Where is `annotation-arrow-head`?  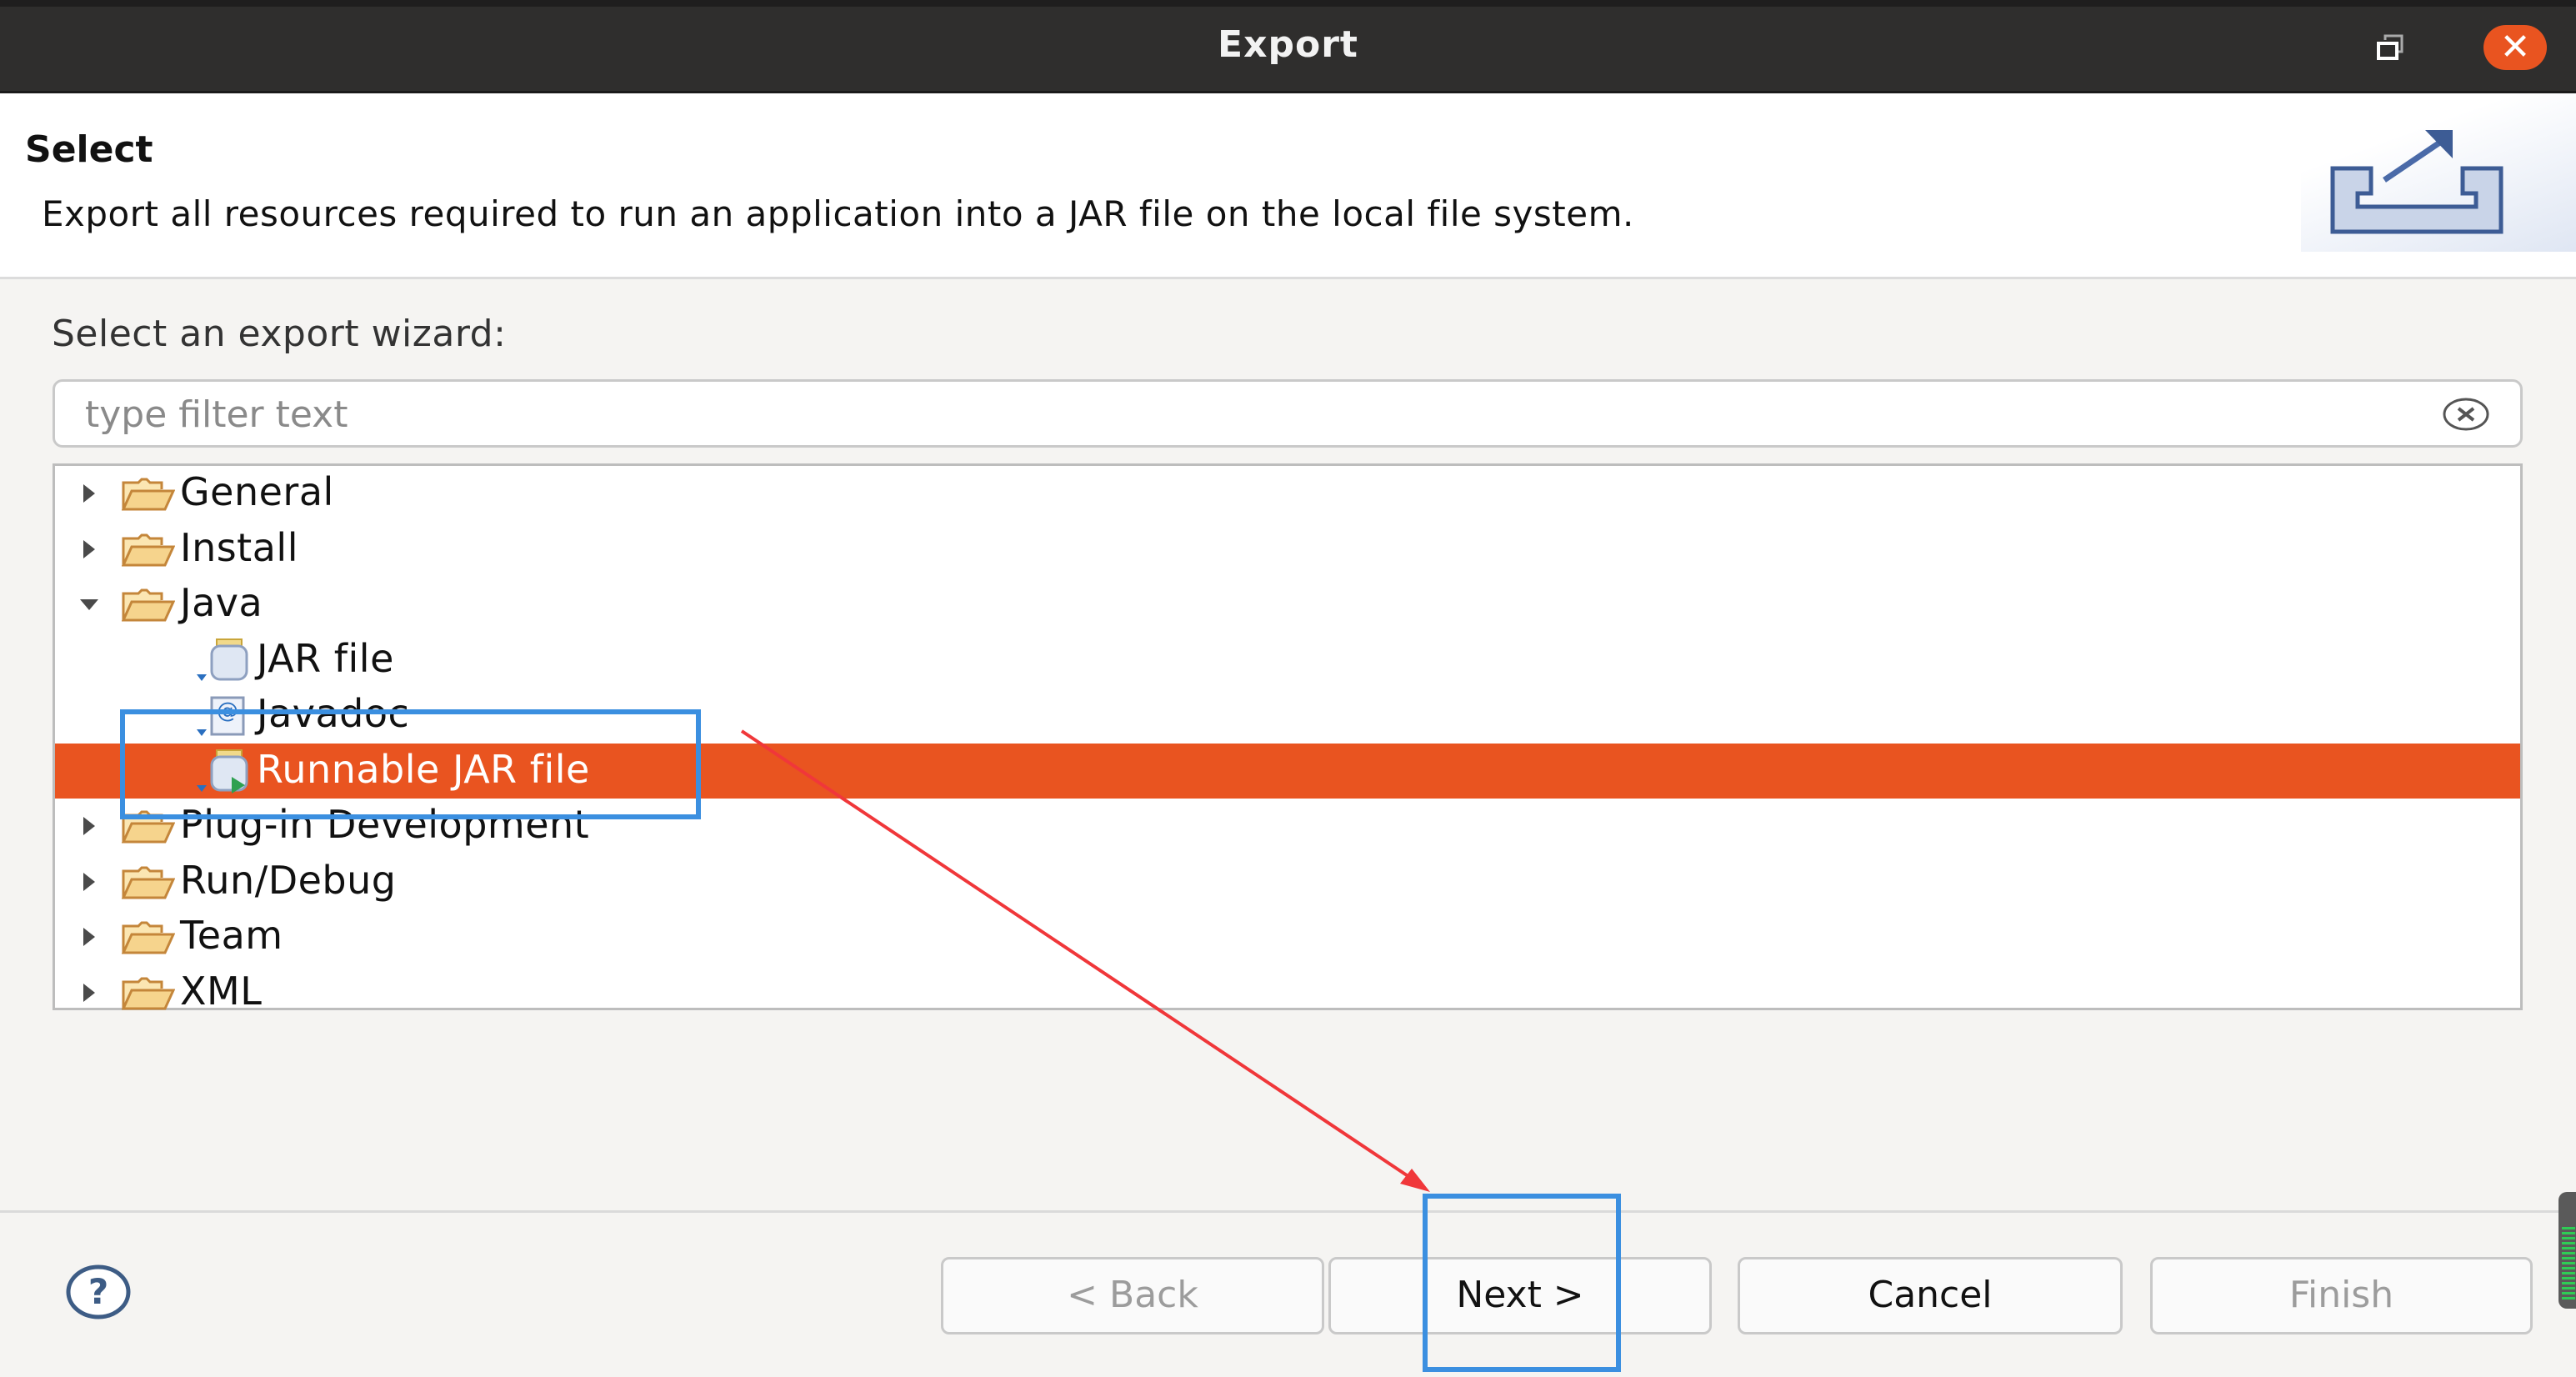 annotation-arrow-head is located at coordinates (1415, 1180).